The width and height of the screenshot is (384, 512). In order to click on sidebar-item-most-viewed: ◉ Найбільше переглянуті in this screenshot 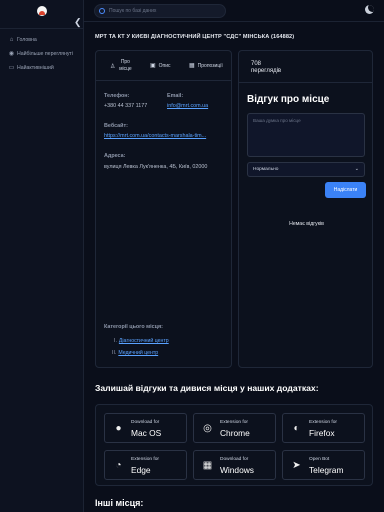, I will do `click(40, 53)`.